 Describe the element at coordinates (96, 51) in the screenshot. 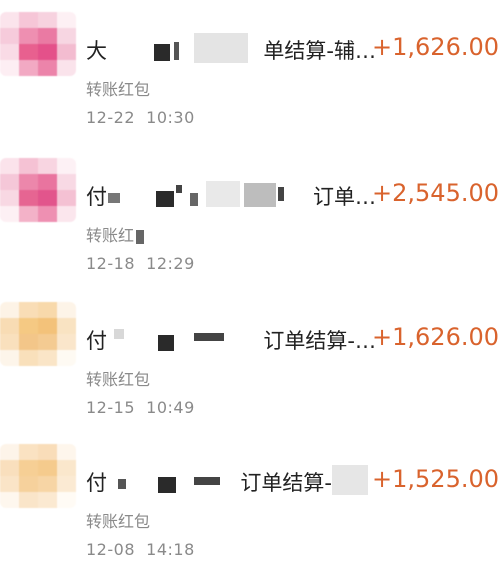

I see `title-lead: 大` at that location.